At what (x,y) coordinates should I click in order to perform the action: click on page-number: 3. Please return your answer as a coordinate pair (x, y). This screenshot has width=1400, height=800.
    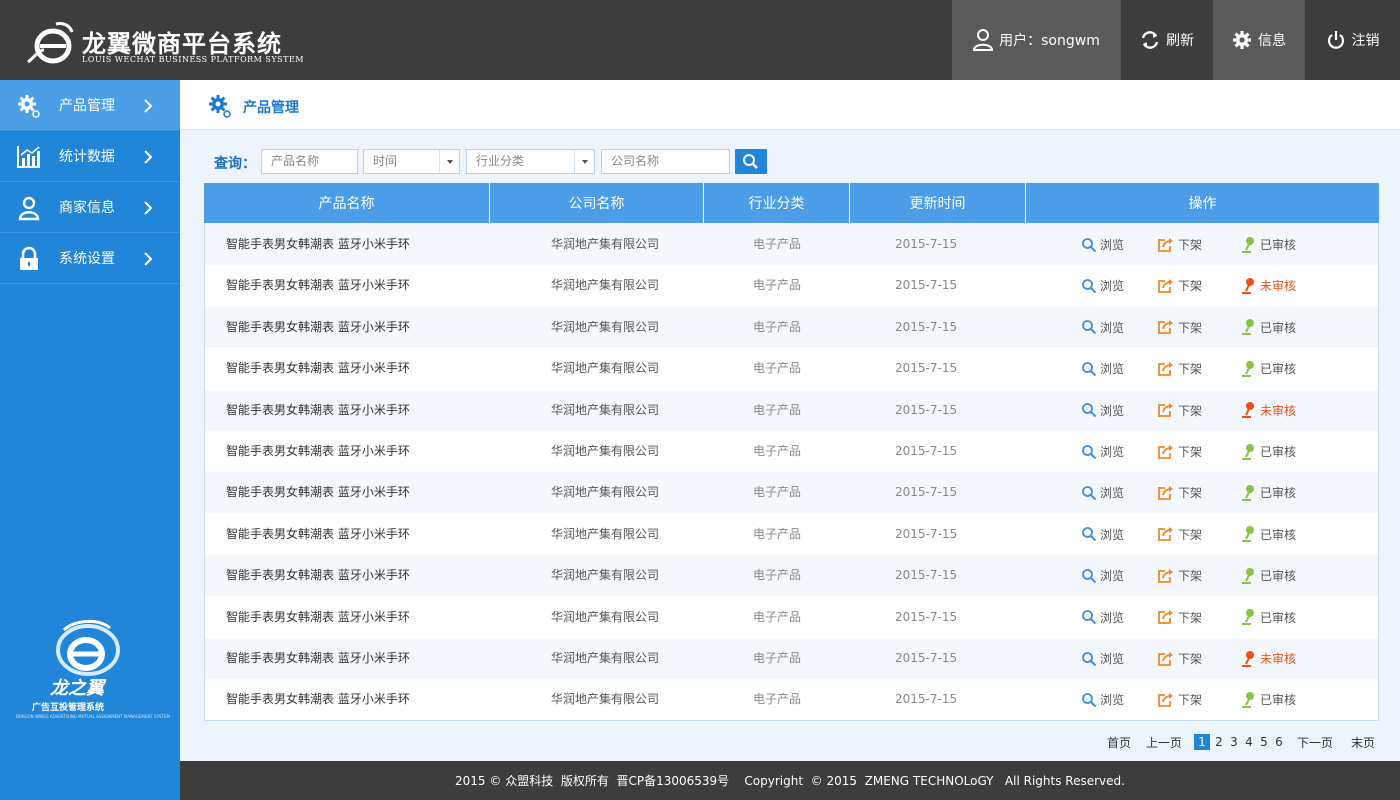
    Looking at the image, I should click on (1234, 742).